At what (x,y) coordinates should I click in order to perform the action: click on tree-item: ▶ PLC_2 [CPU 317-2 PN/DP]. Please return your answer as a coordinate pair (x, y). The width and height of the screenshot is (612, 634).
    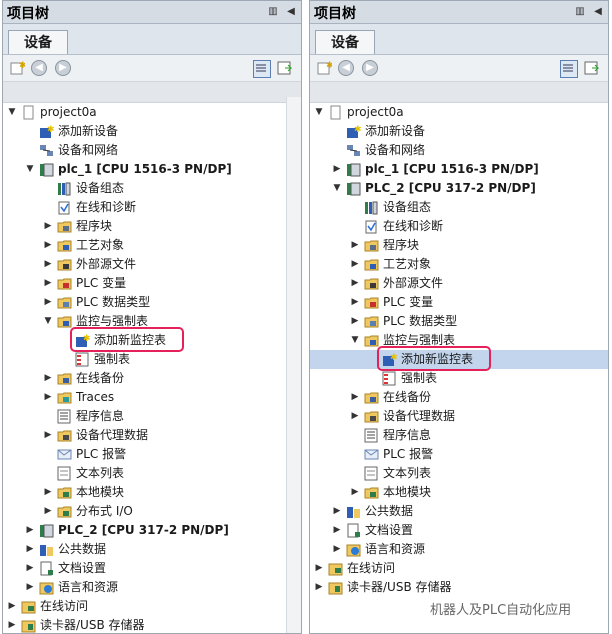
    Looking at the image, I should click on (152, 530).